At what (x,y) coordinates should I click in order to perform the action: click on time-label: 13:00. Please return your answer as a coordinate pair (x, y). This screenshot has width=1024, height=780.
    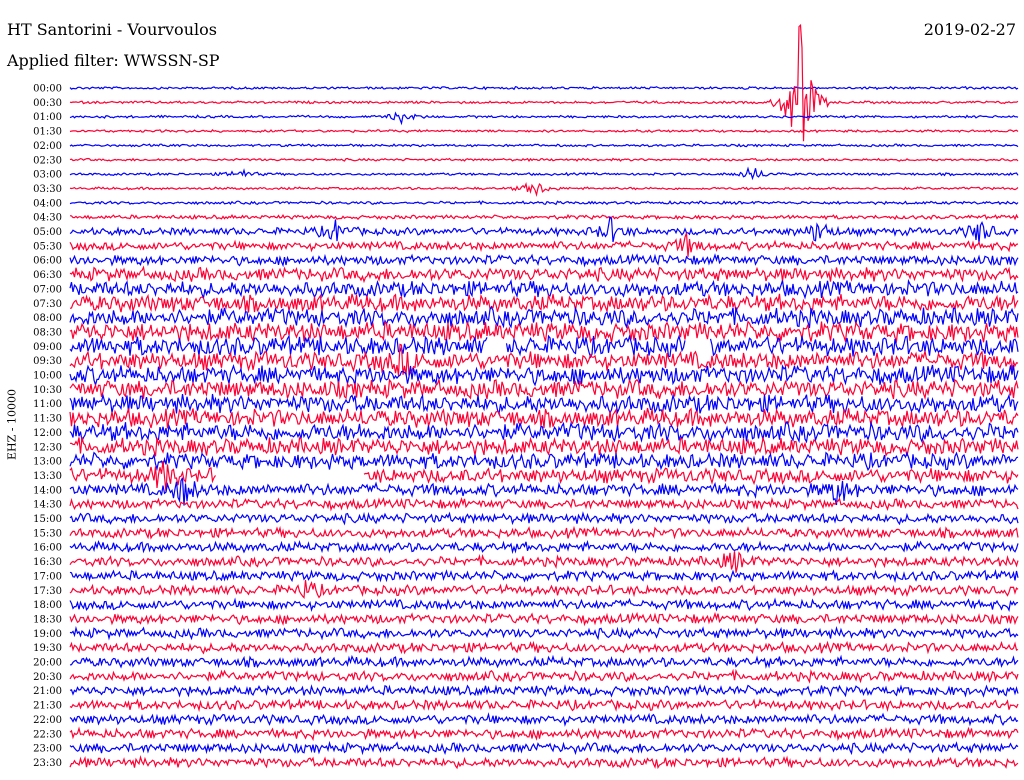
    Looking at the image, I should click on (47, 462).